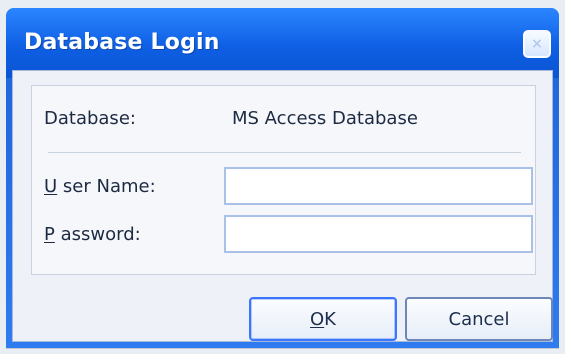 This screenshot has height=354, width=565. I want to click on ok-button: OK, so click(323, 319).